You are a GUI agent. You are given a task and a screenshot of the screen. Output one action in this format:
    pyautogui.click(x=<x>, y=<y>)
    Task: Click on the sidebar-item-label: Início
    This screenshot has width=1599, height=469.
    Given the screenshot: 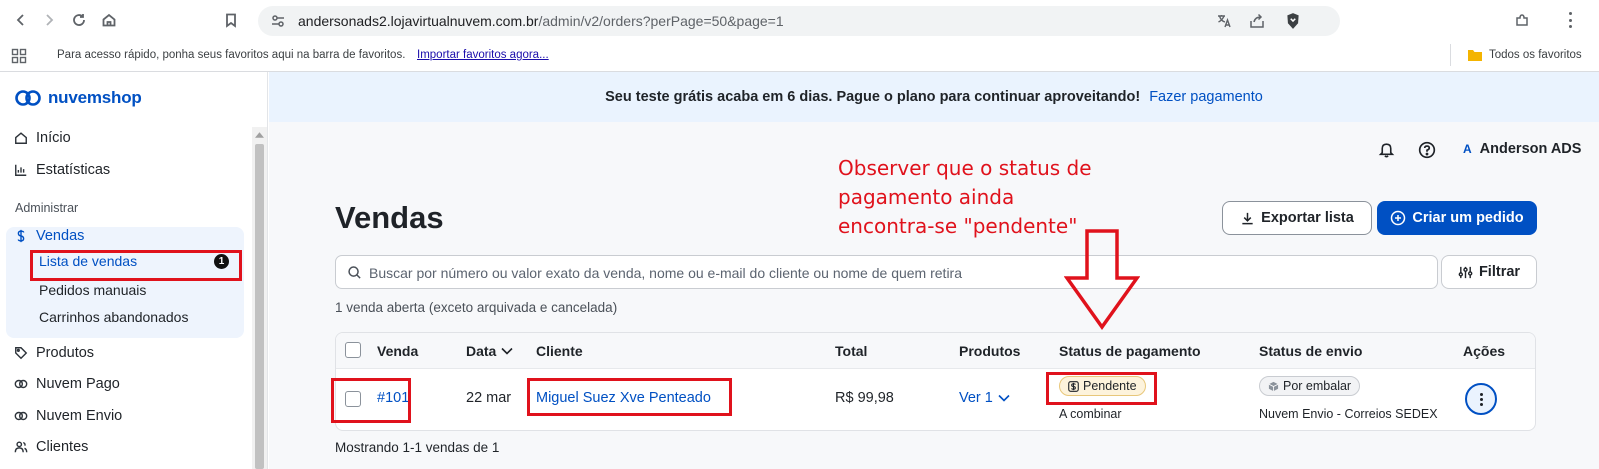 What is the action you would take?
    pyautogui.click(x=53, y=138)
    